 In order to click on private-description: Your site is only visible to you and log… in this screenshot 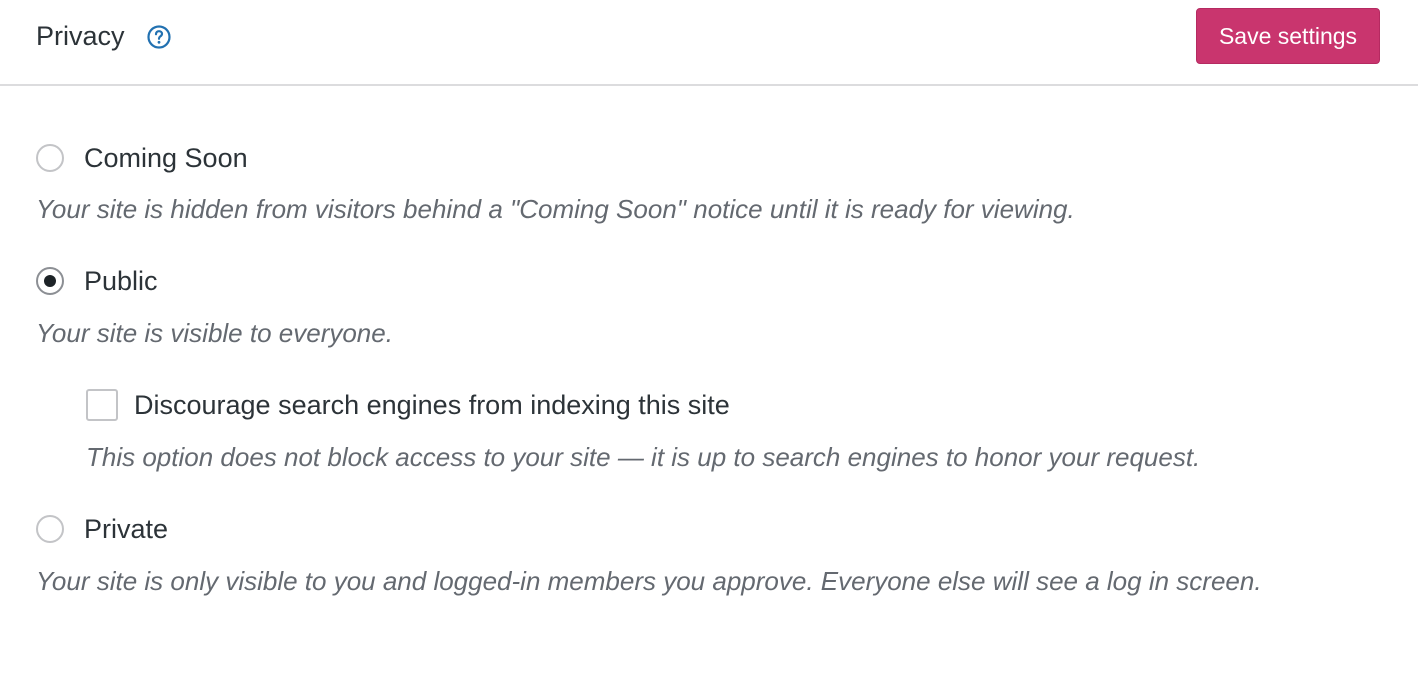, I will do `click(649, 581)`.